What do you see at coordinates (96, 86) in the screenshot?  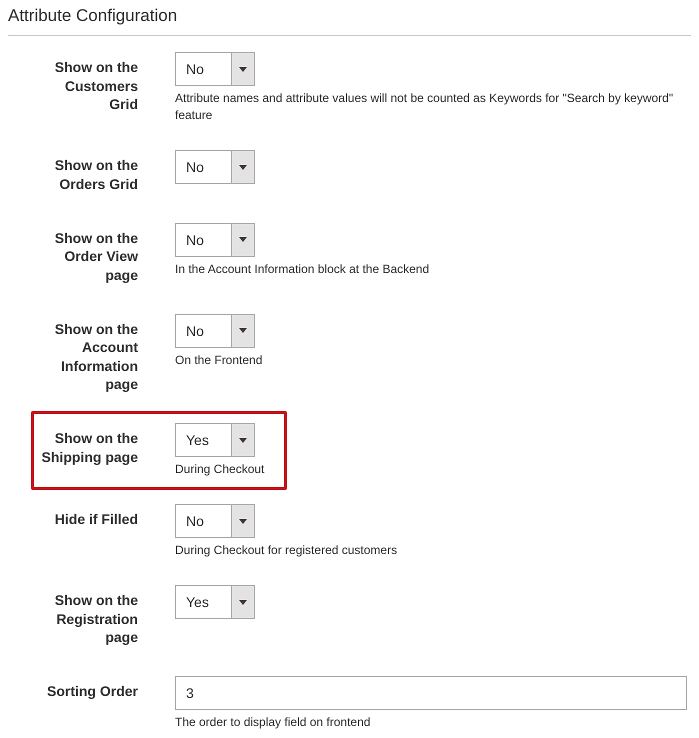 I see `field-label: Show on the Customers Grid` at bounding box center [96, 86].